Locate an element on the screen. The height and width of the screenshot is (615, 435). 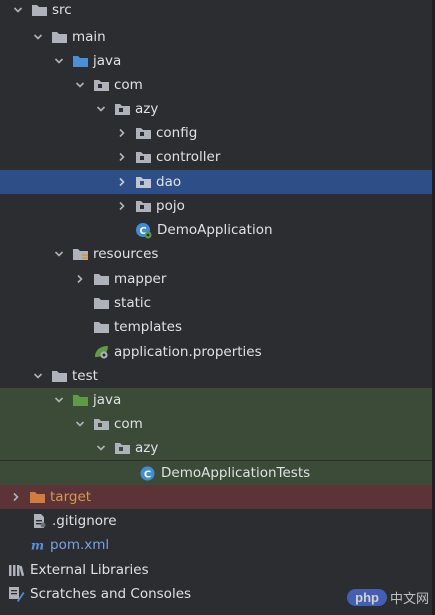
tree-label: DemoApplicationTests is located at coordinates (236, 473).